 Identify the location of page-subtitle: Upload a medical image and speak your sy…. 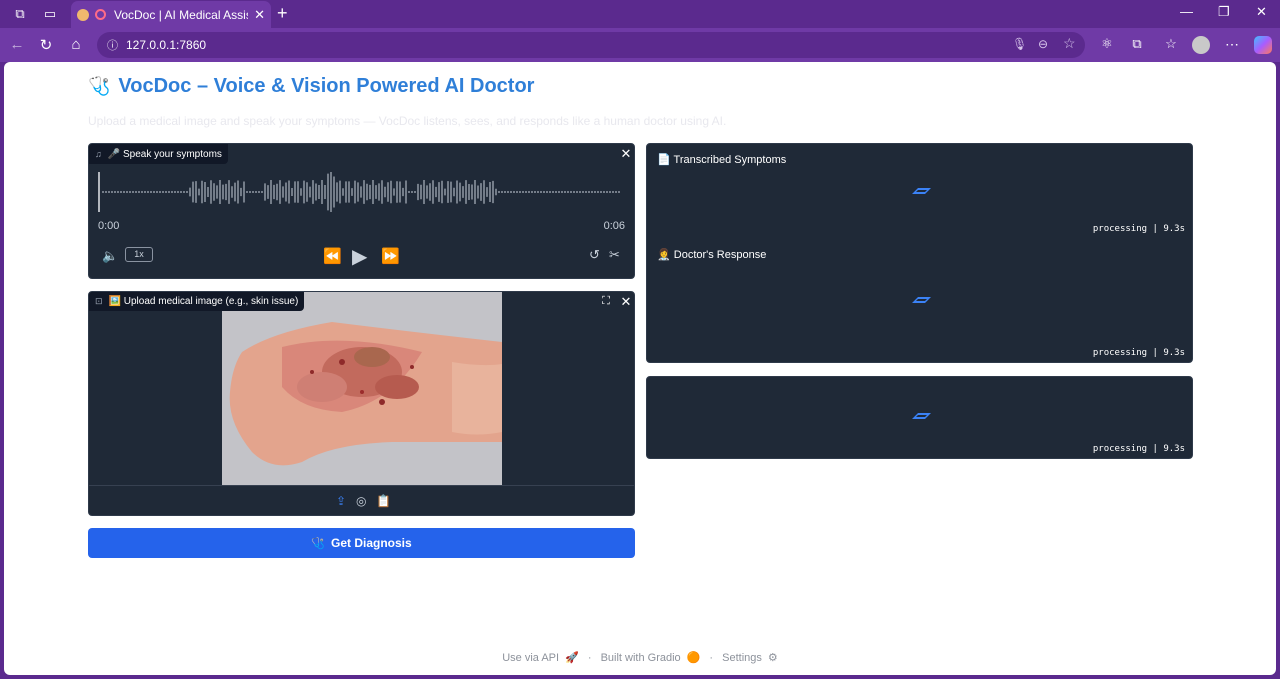
(407, 121).